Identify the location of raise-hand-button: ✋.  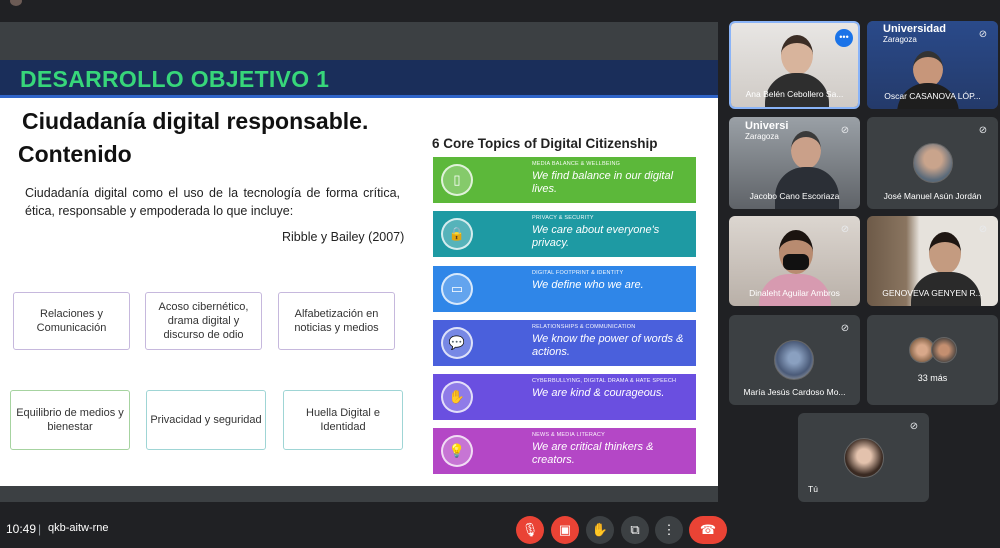
(600, 530).